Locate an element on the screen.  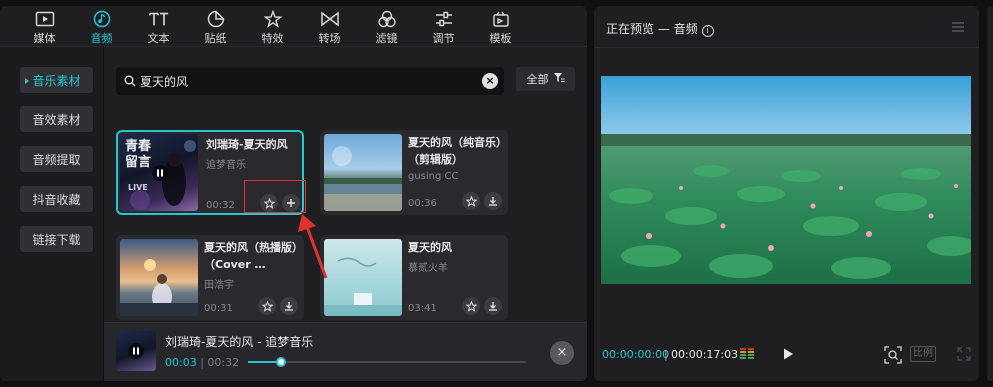
effects-star-icon is located at coordinates (273, 19).